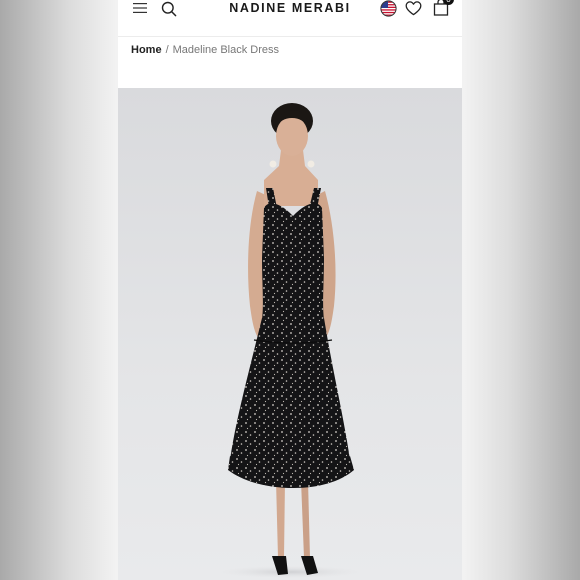 The height and width of the screenshot is (580, 580). I want to click on breadcrumb-home-link: Home, so click(146, 50).